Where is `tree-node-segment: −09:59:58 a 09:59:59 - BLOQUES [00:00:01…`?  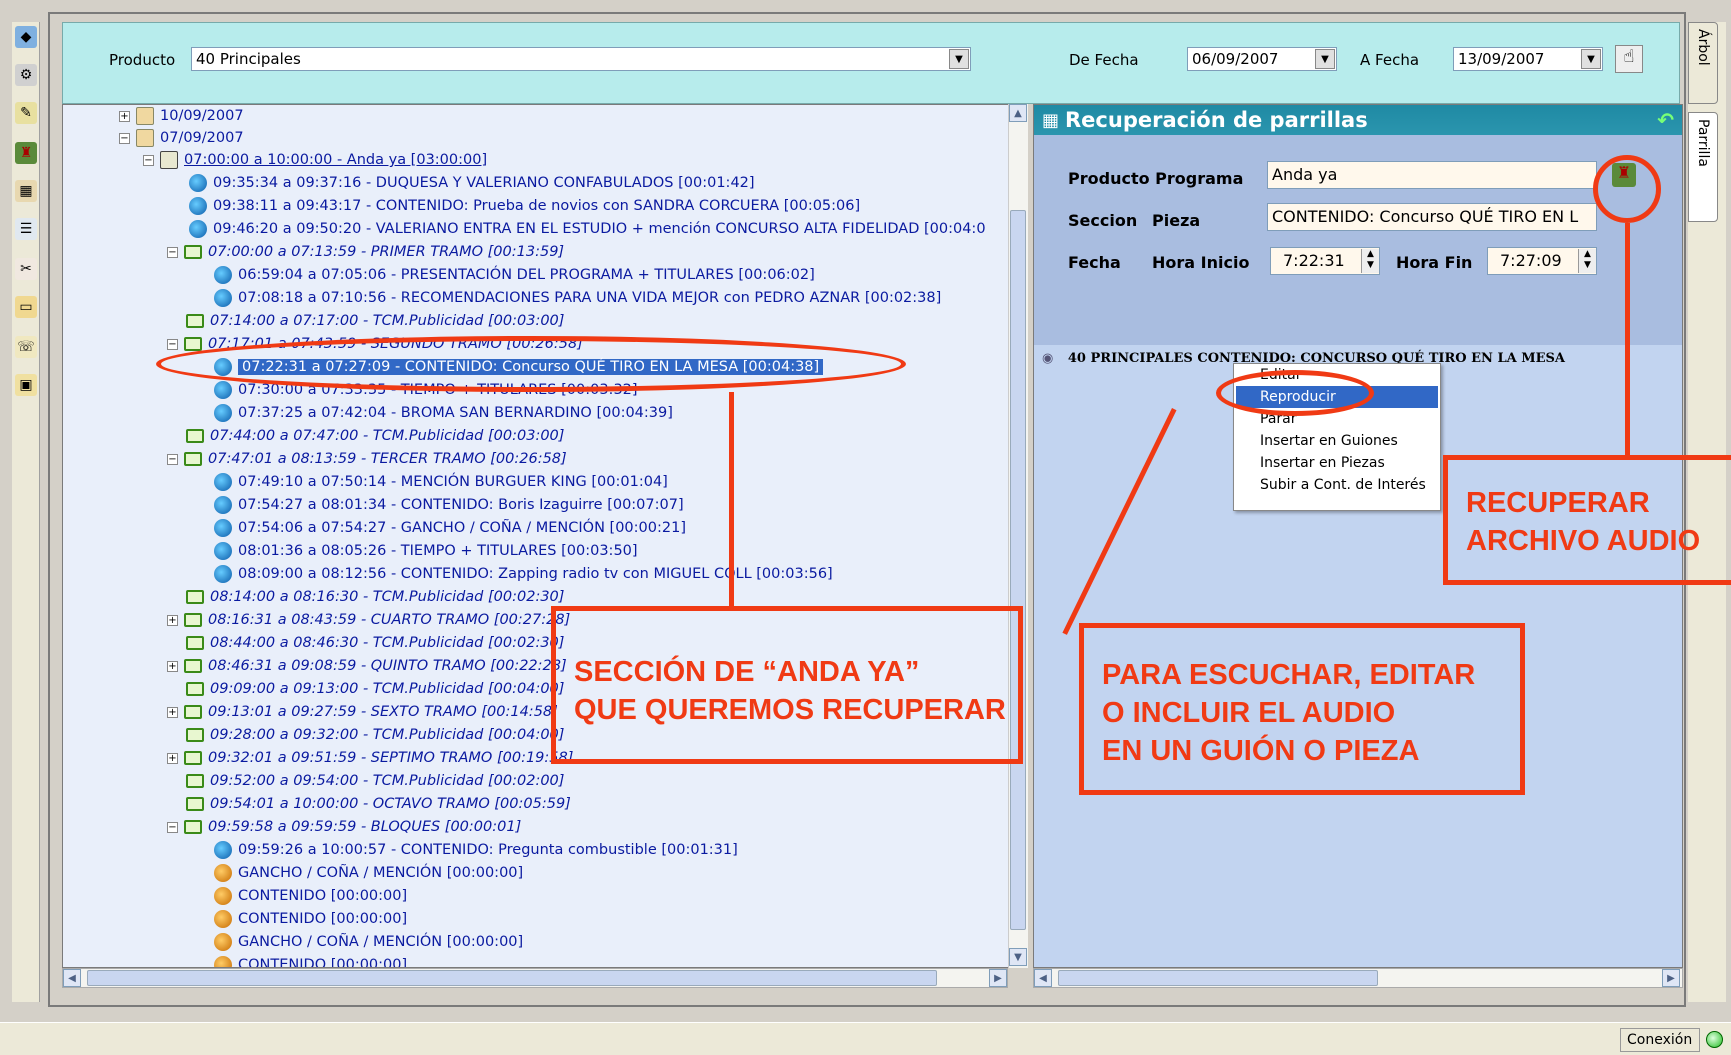
tree-node-segment: −09:59:58 a 09:59:59 - BLOQUES [00:00:01… is located at coordinates (344, 827).